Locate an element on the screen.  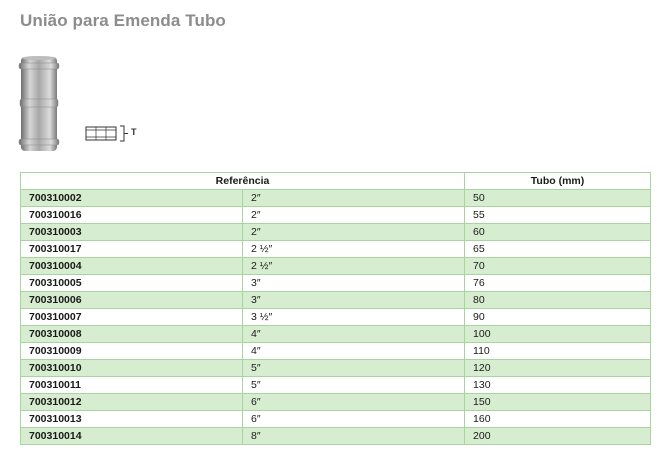
table-row: 700310017 2 ½″ 65 is located at coordinates (336, 249).